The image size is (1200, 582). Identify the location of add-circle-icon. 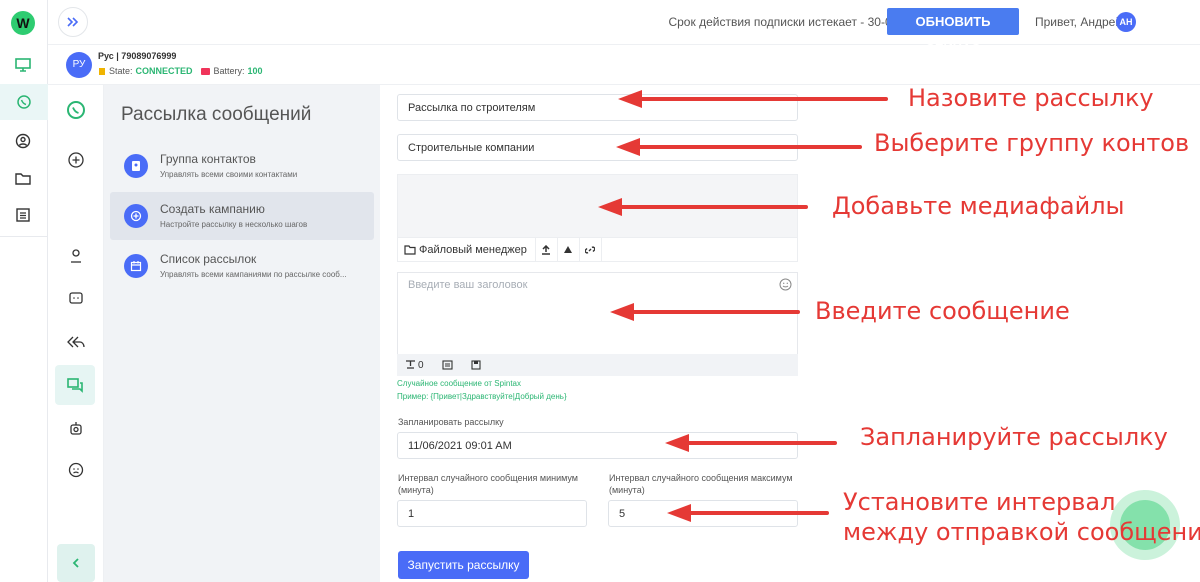
(76, 160).